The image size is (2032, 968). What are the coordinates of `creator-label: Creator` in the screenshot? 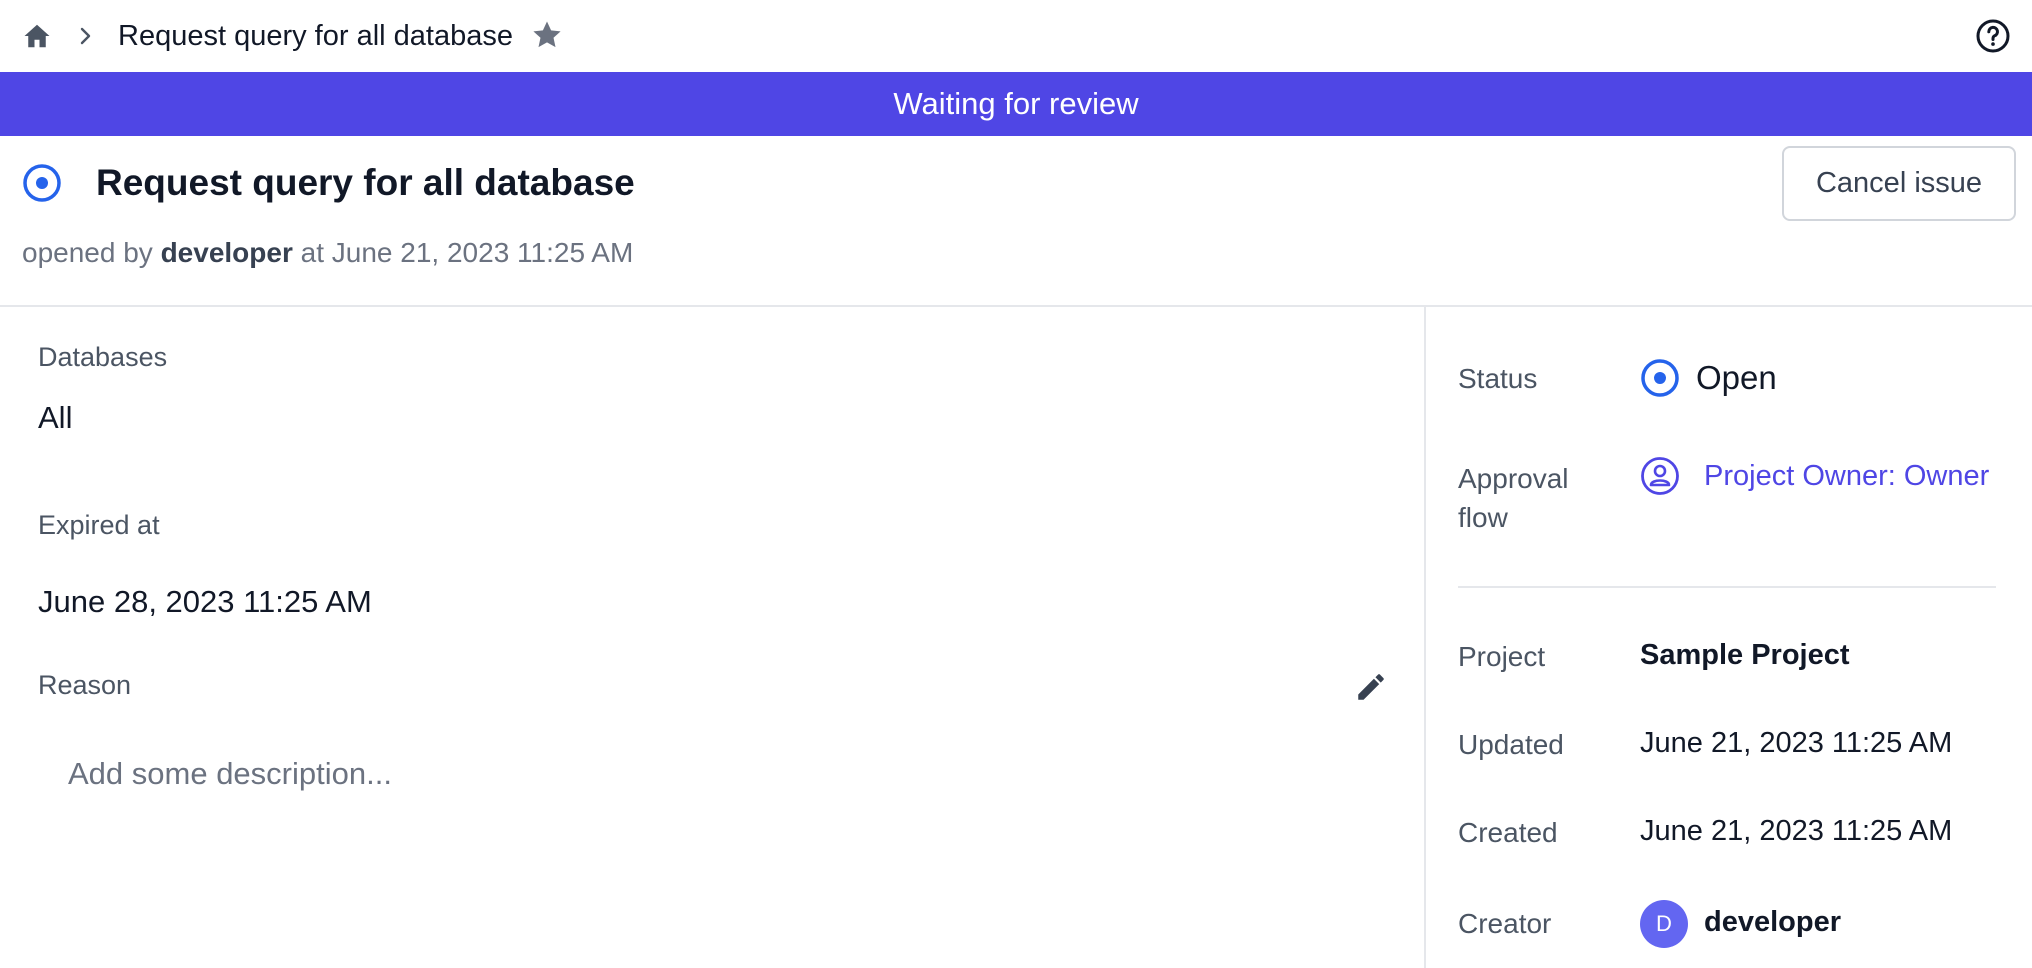 It's located at (1505, 923).